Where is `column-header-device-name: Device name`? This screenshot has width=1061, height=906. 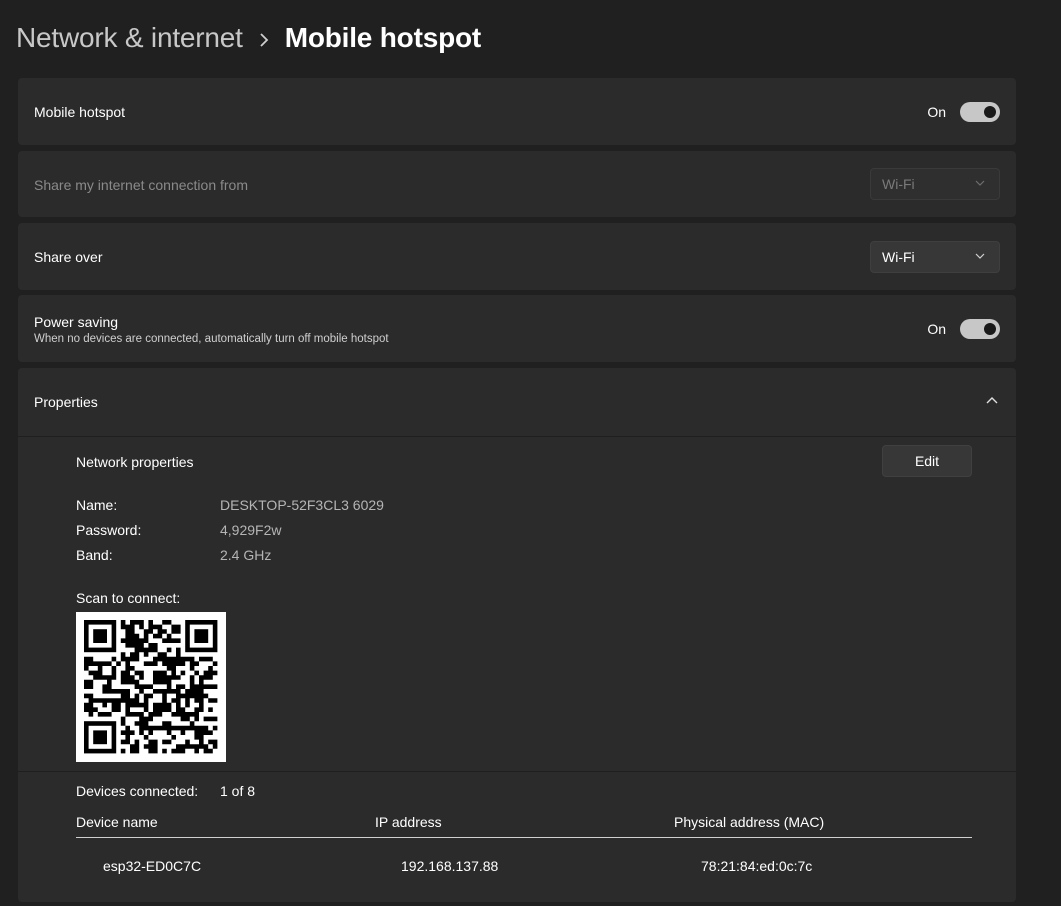 column-header-device-name: Device name is located at coordinates (117, 822).